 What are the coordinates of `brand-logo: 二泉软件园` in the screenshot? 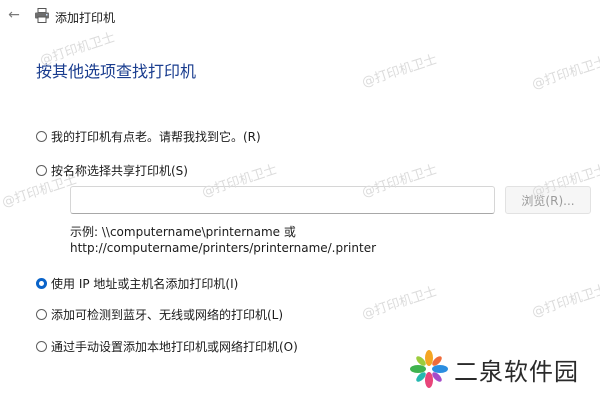 It's located at (494, 369).